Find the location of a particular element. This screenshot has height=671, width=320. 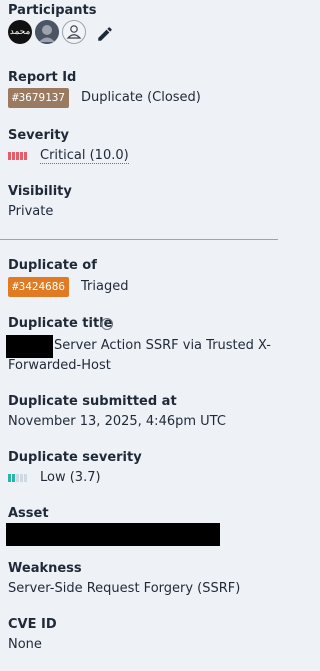

avatar: محمد is located at coordinates (20, 32).